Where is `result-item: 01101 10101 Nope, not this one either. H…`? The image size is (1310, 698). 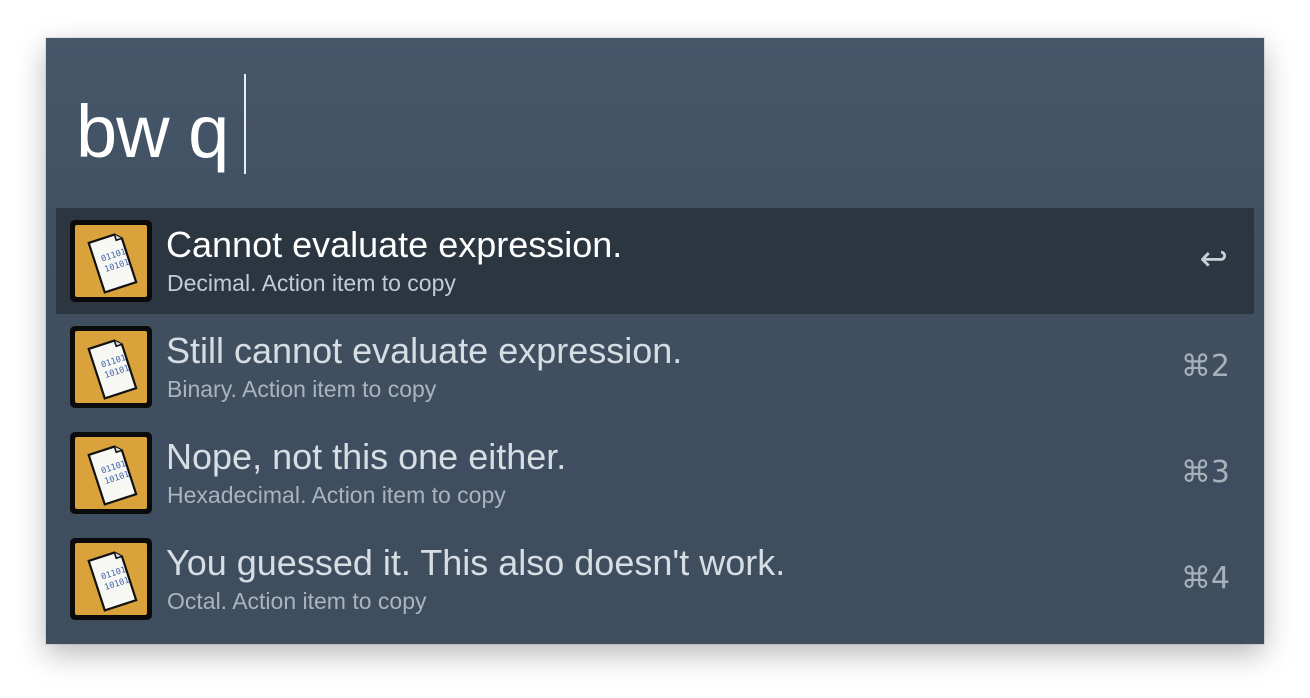
result-item: 01101 10101 Nope, not this one either. H… is located at coordinates (655, 473).